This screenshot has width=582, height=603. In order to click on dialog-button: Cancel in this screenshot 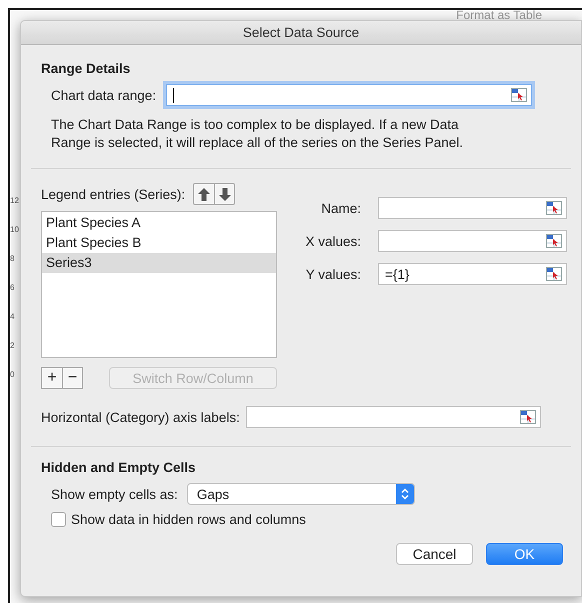, I will do `click(434, 554)`.